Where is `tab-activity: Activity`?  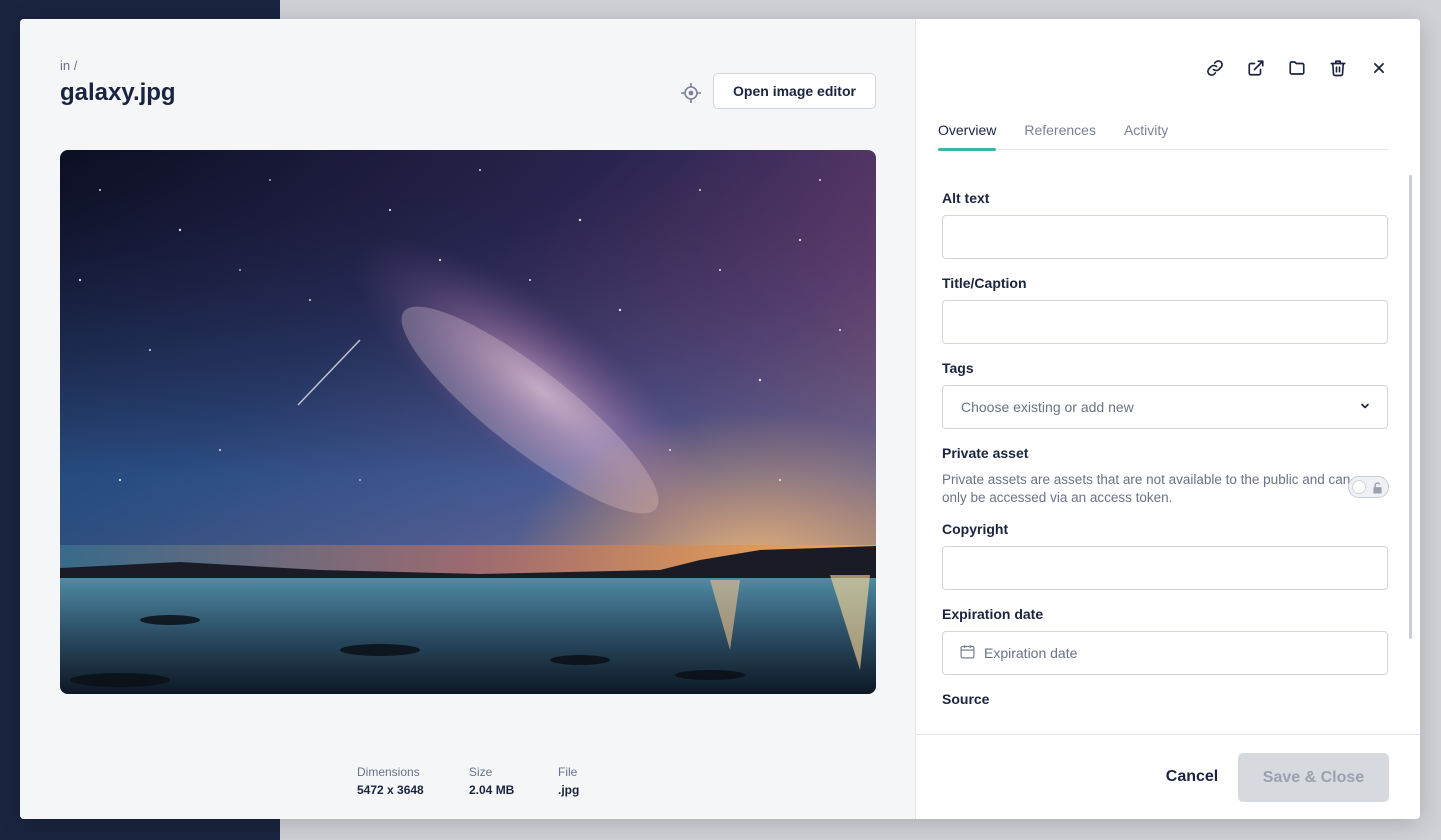 tab-activity: Activity is located at coordinates (1146, 131).